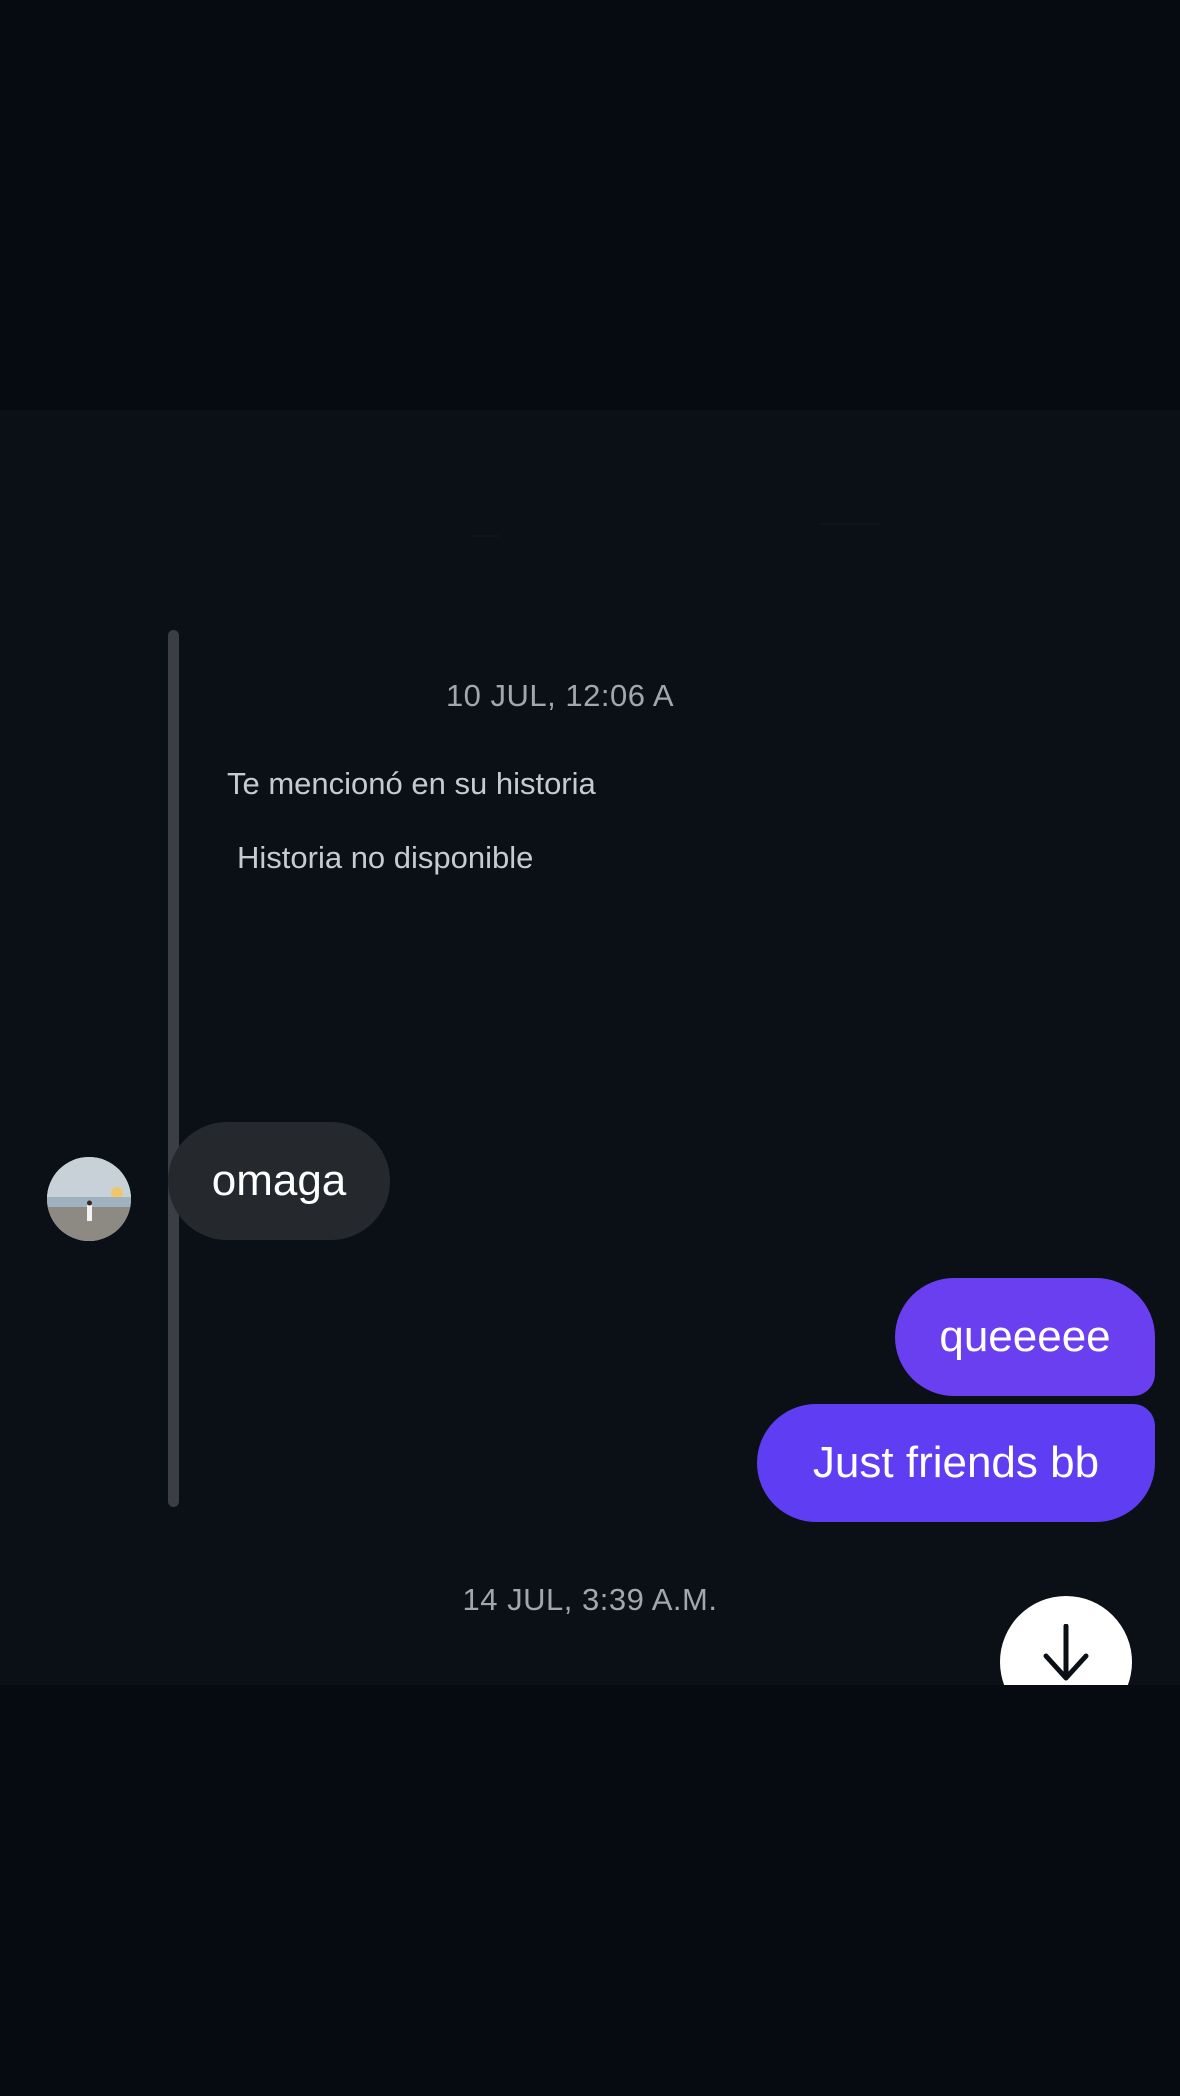  I want to click on avatar, so click(89, 1199).